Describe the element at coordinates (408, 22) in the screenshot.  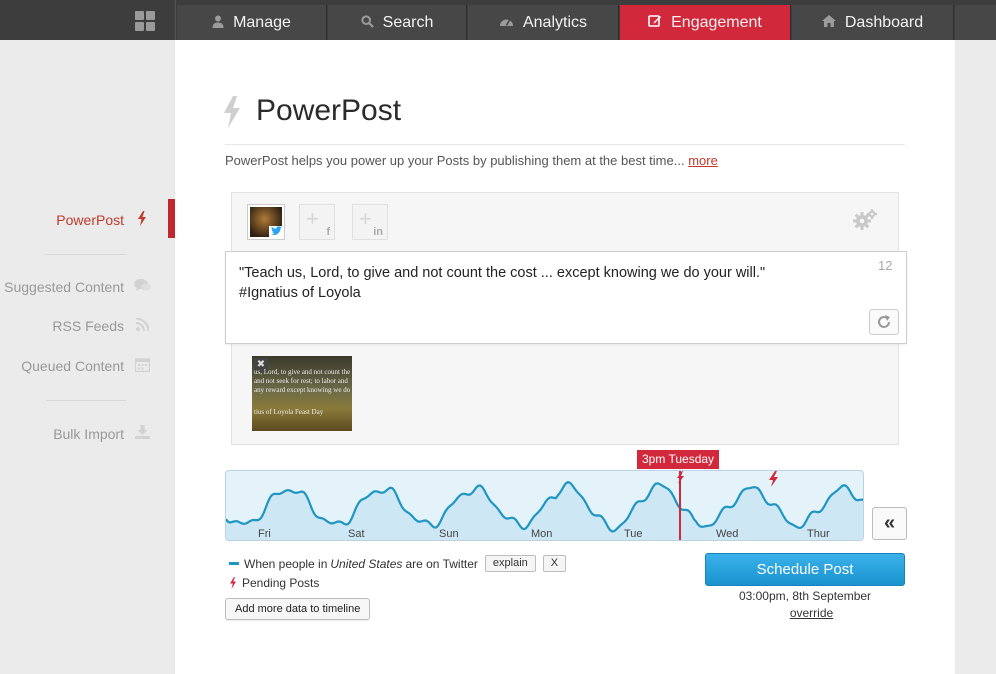
I see `tab-label: Search` at that location.